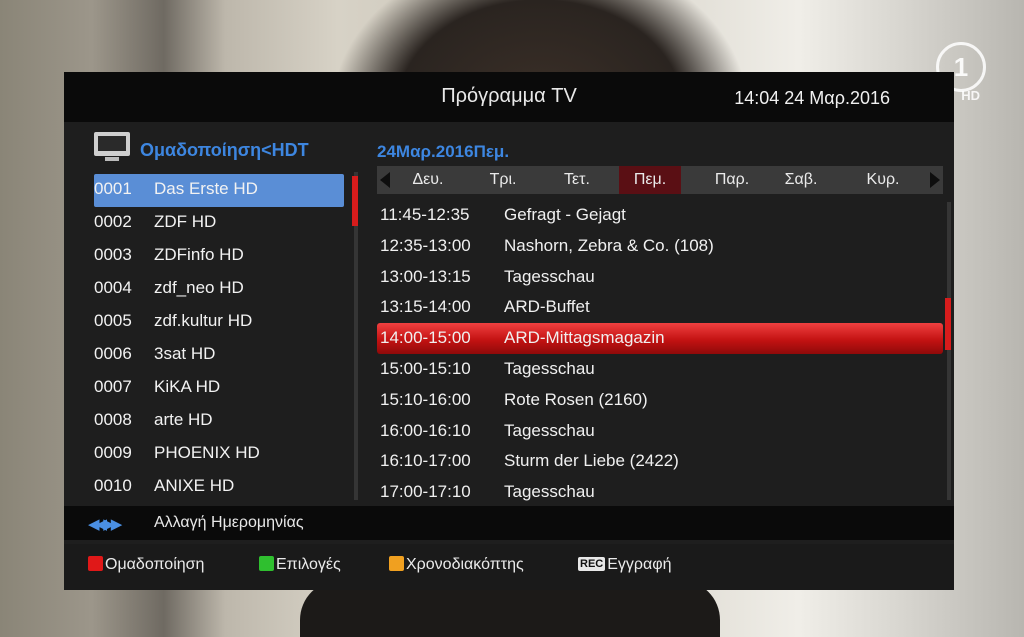  I want to click on hint-bar: ◀◀ ▶▶ Αλλαγή Ημερομηνίας, so click(509, 523).